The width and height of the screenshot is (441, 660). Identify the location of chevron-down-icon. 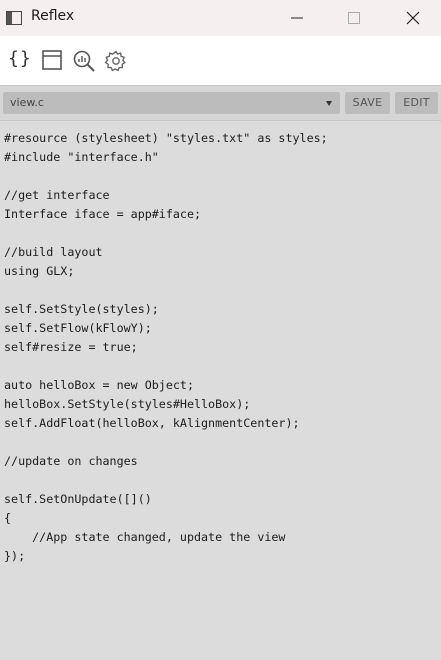
(329, 103).